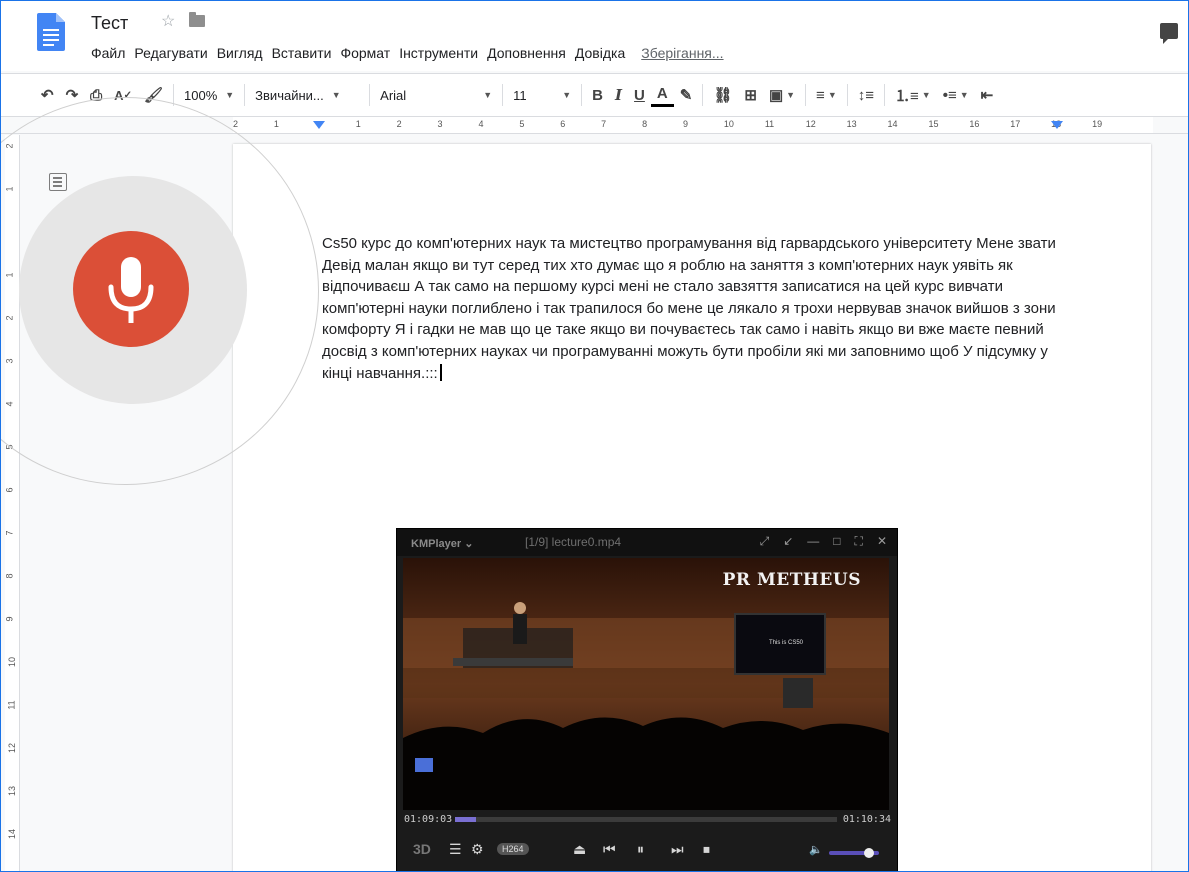 The height and width of the screenshot is (872, 1189). I want to click on menu-edit: Редагувати, so click(170, 53).